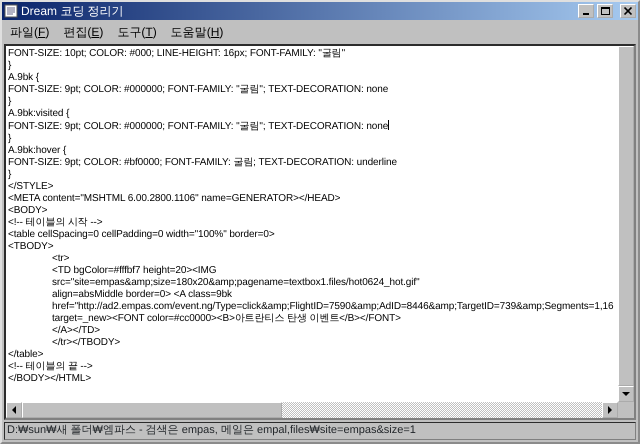  Describe the element at coordinates (50, 367) in the screenshot. I see `code-line: <!-- 테이블의 끝 -->` at that location.